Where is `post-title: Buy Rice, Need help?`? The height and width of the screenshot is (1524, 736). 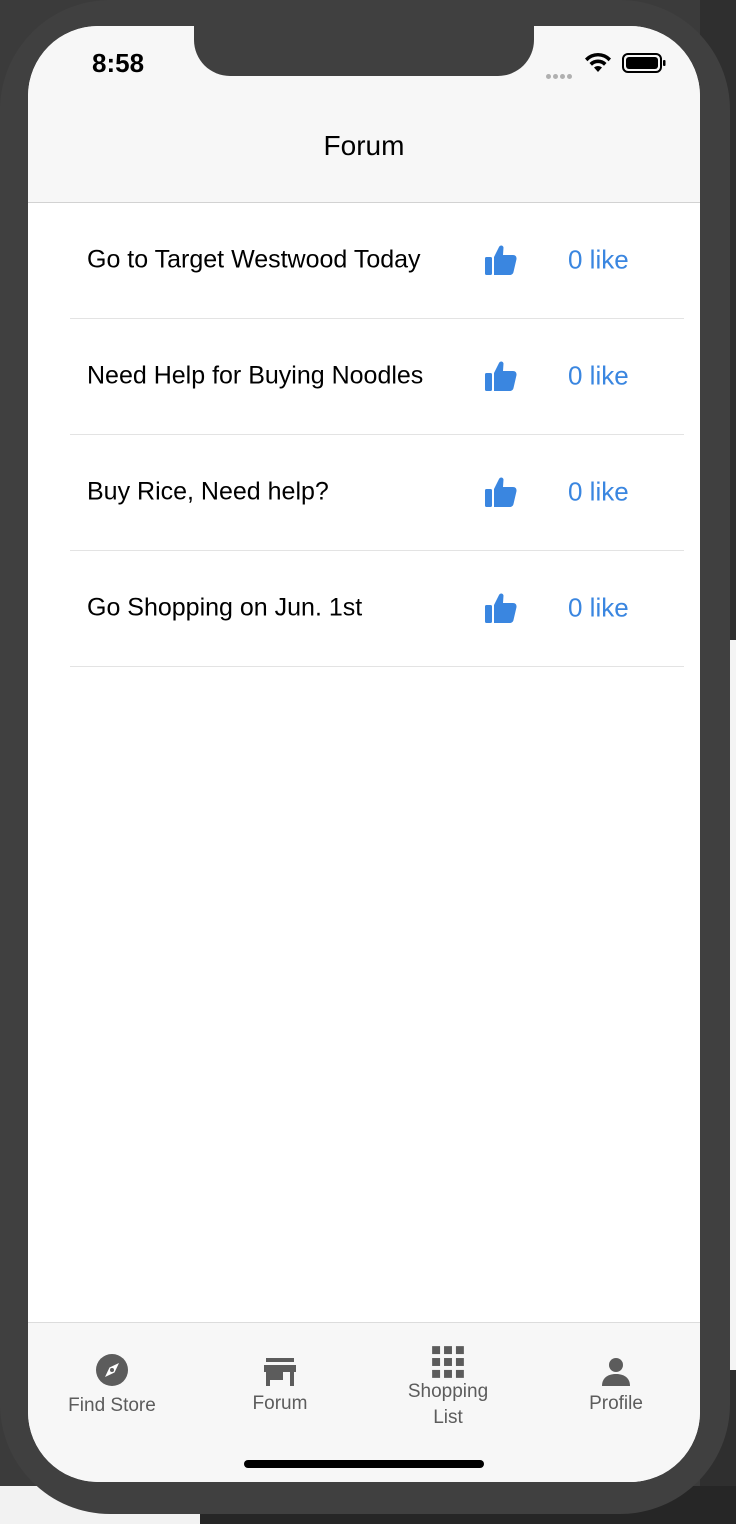 post-title: Buy Rice, Need help? is located at coordinates (208, 492).